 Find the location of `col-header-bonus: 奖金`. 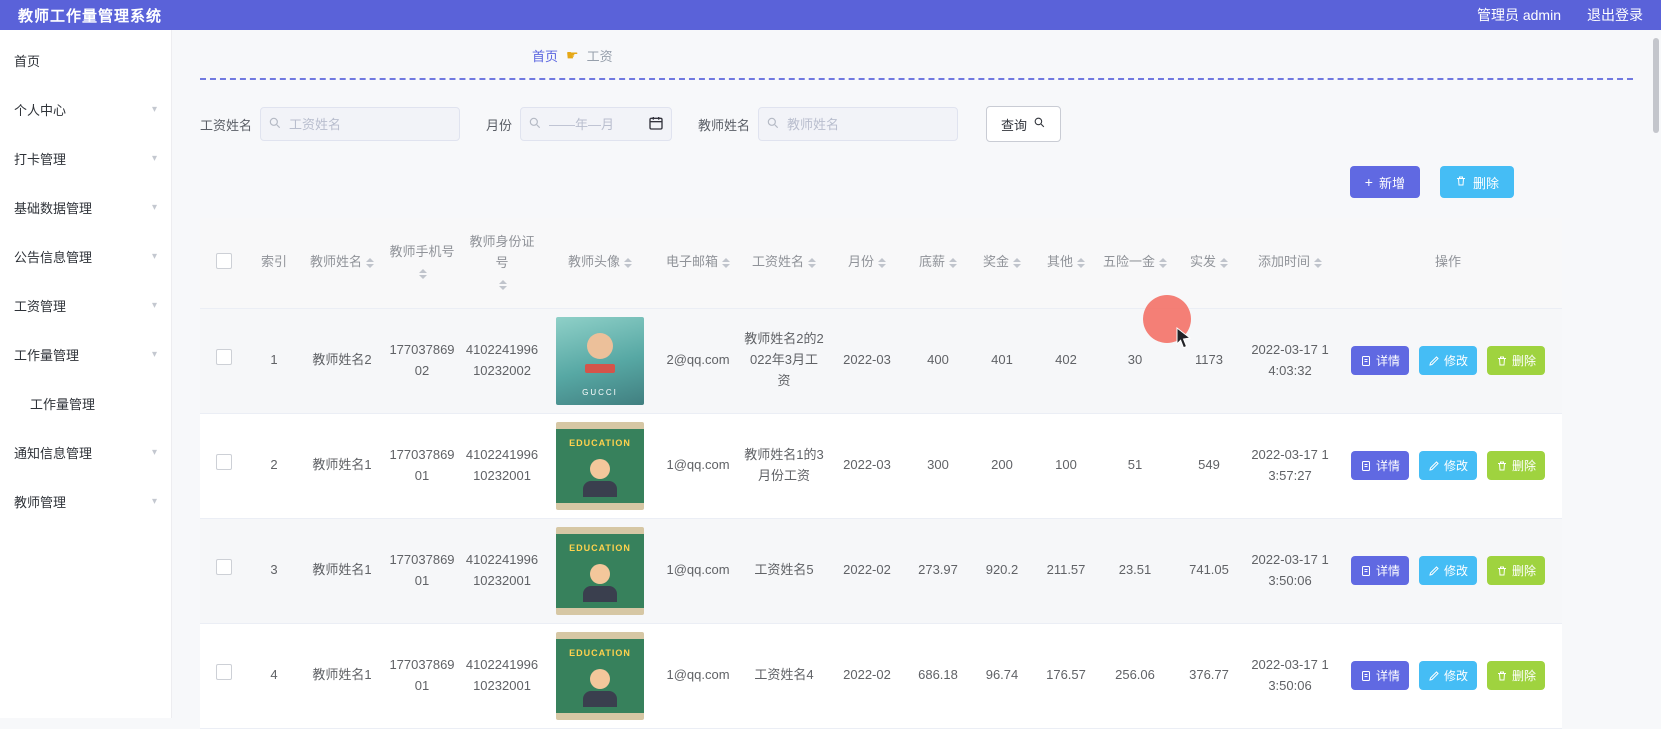

col-header-bonus: 奖金 is located at coordinates (1002, 263).